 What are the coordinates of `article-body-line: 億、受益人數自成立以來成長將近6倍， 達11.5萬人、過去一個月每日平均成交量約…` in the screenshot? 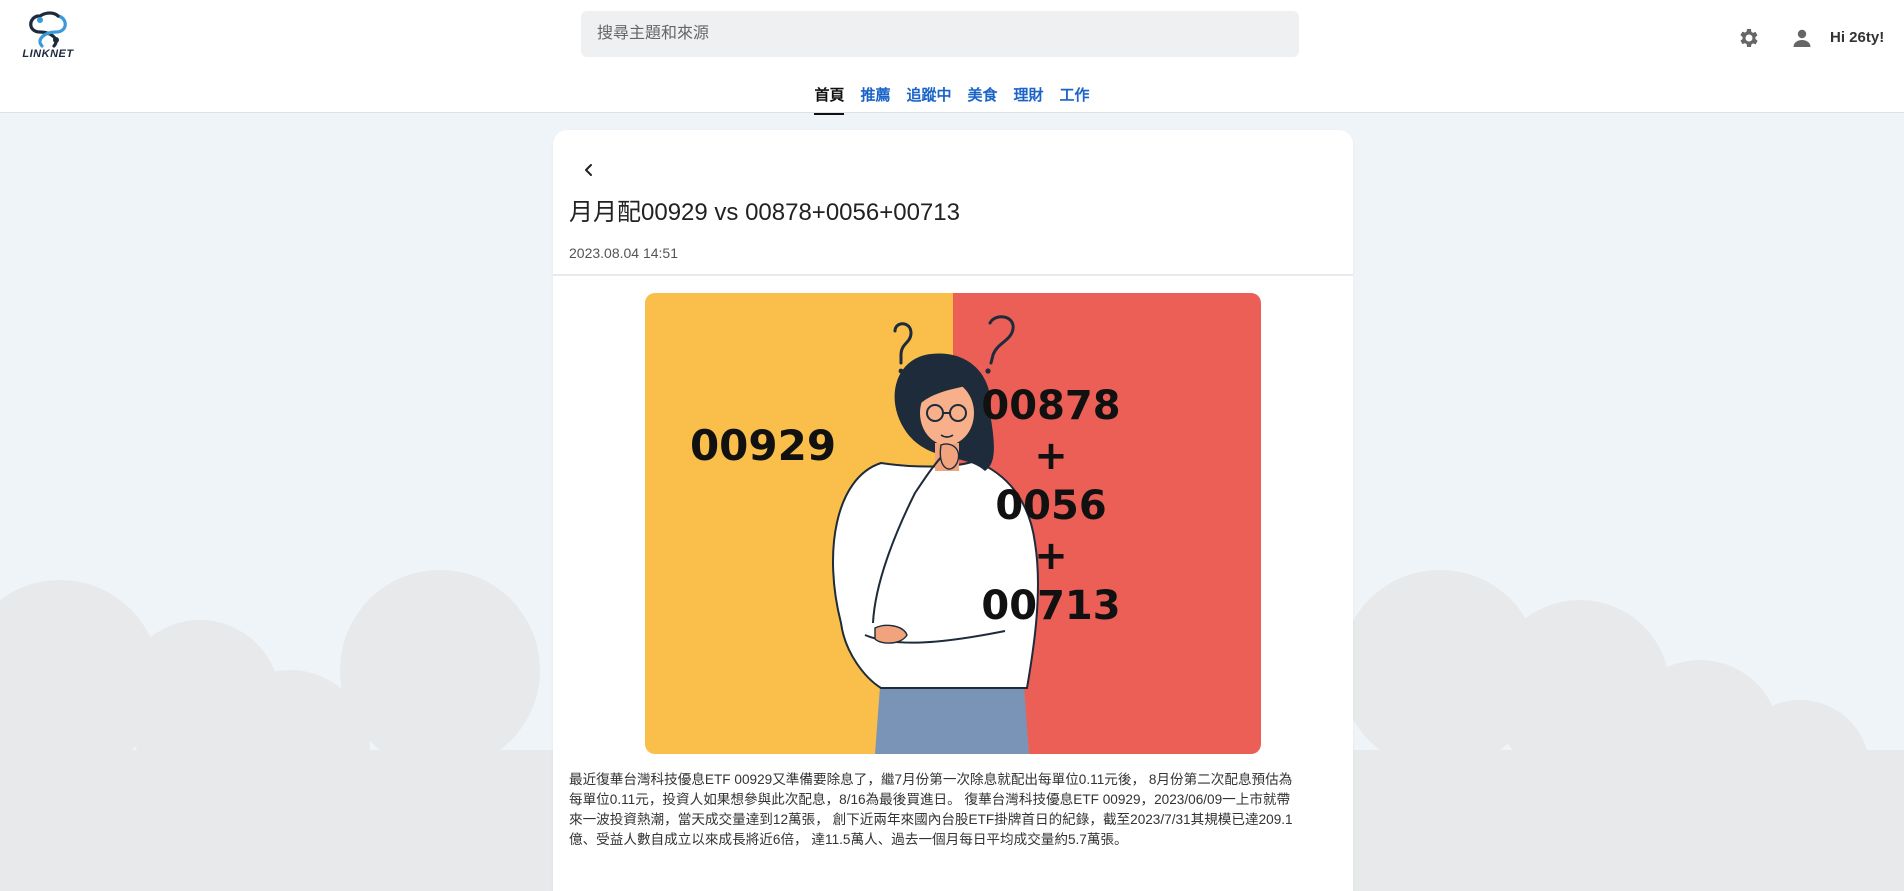 It's located at (848, 839).